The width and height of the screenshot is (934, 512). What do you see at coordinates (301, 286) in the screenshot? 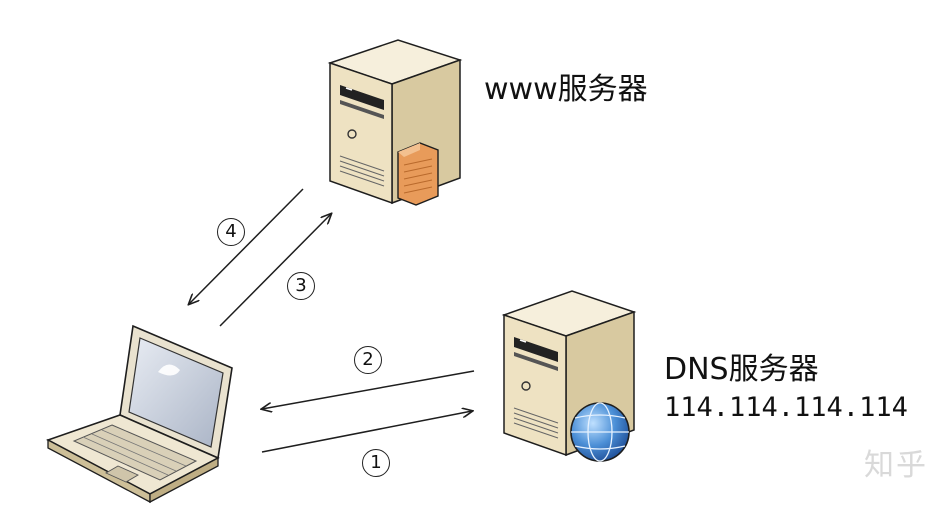
I see `step-3-marker: 3` at bounding box center [301, 286].